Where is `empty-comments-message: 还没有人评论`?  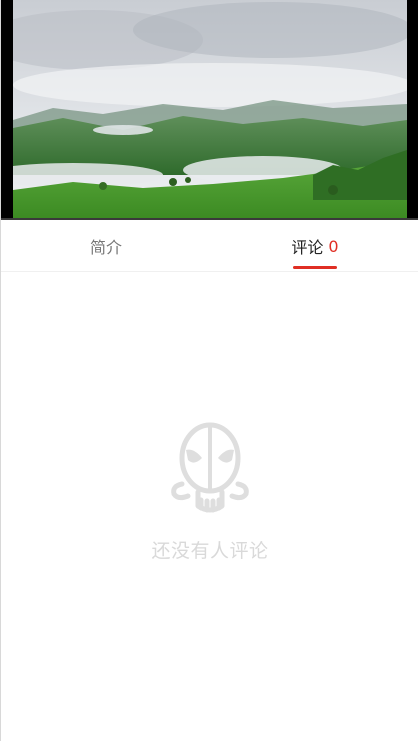
empty-comments-message: 还没有人评论 is located at coordinates (210, 551).